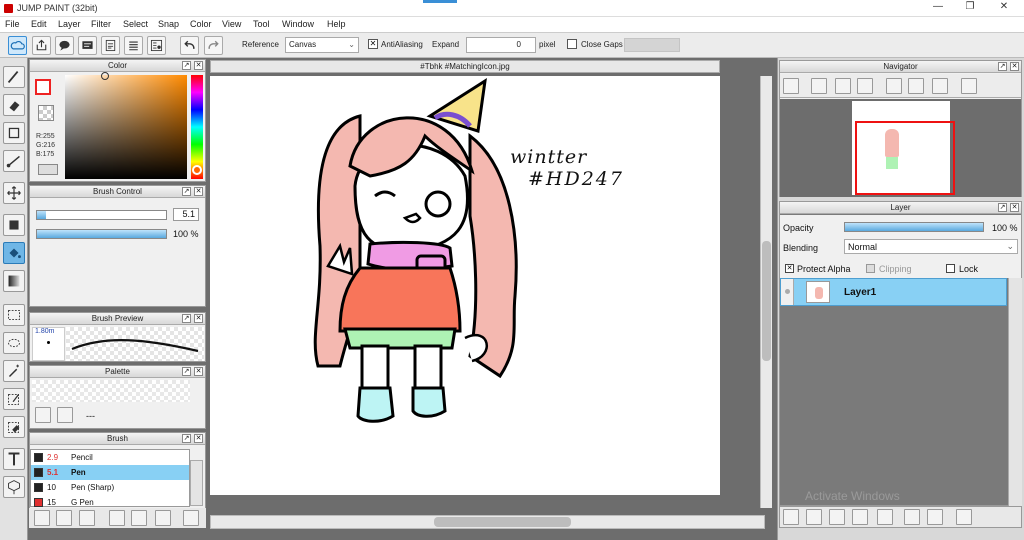 This screenshot has width=1024, height=540. What do you see at coordinates (48, 169) in the screenshot?
I see `eyedropper-icon` at bounding box center [48, 169].